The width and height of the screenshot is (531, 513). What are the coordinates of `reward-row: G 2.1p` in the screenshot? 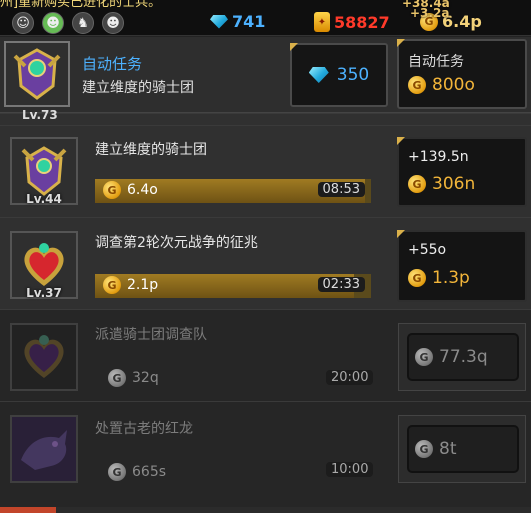 It's located at (130, 285).